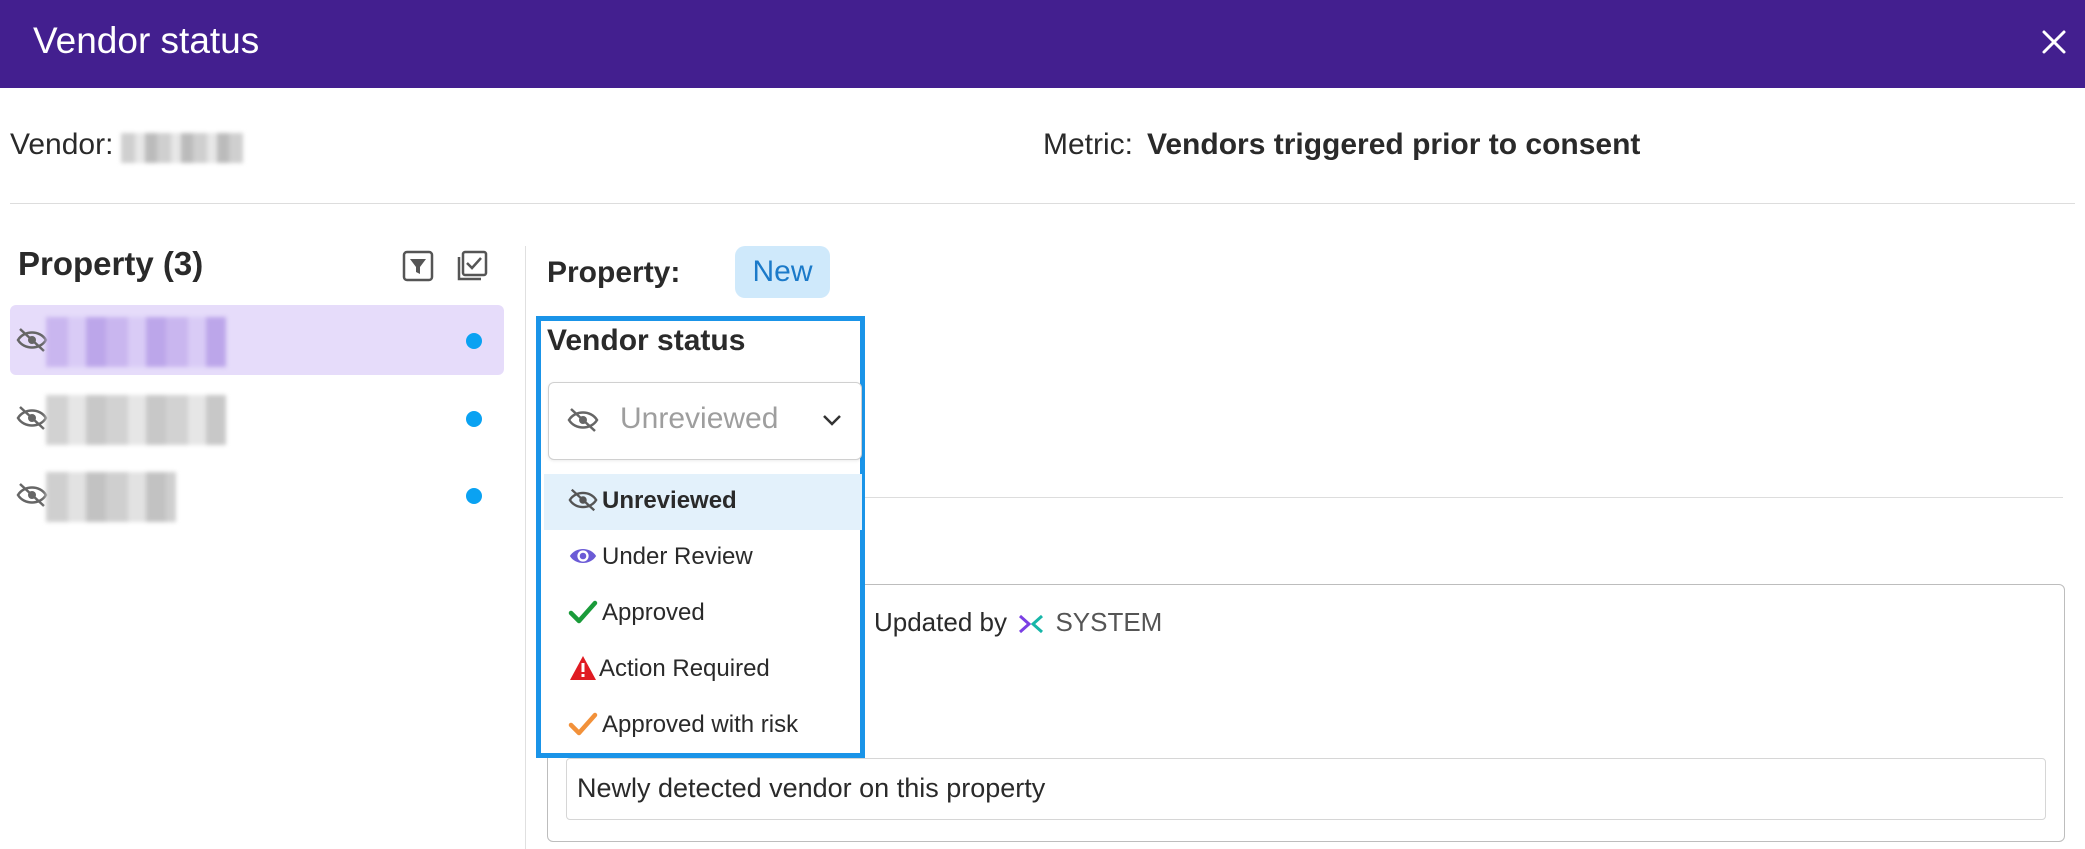 The width and height of the screenshot is (2085, 849). Describe the element at coordinates (669, 500) in the screenshot. I see `status-option-label: Unreviewed` at that location.